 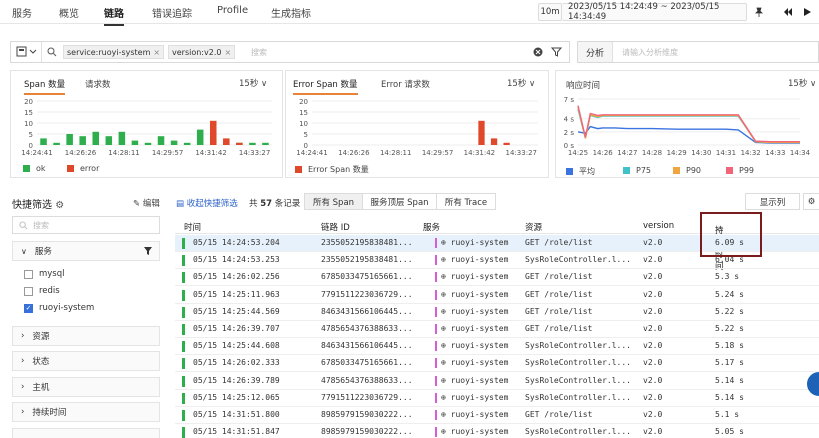 What do you see at coordinates (42, 291) in the screenshot?
I see `quickfilter-option: redis` at bounding box center [42, 291].